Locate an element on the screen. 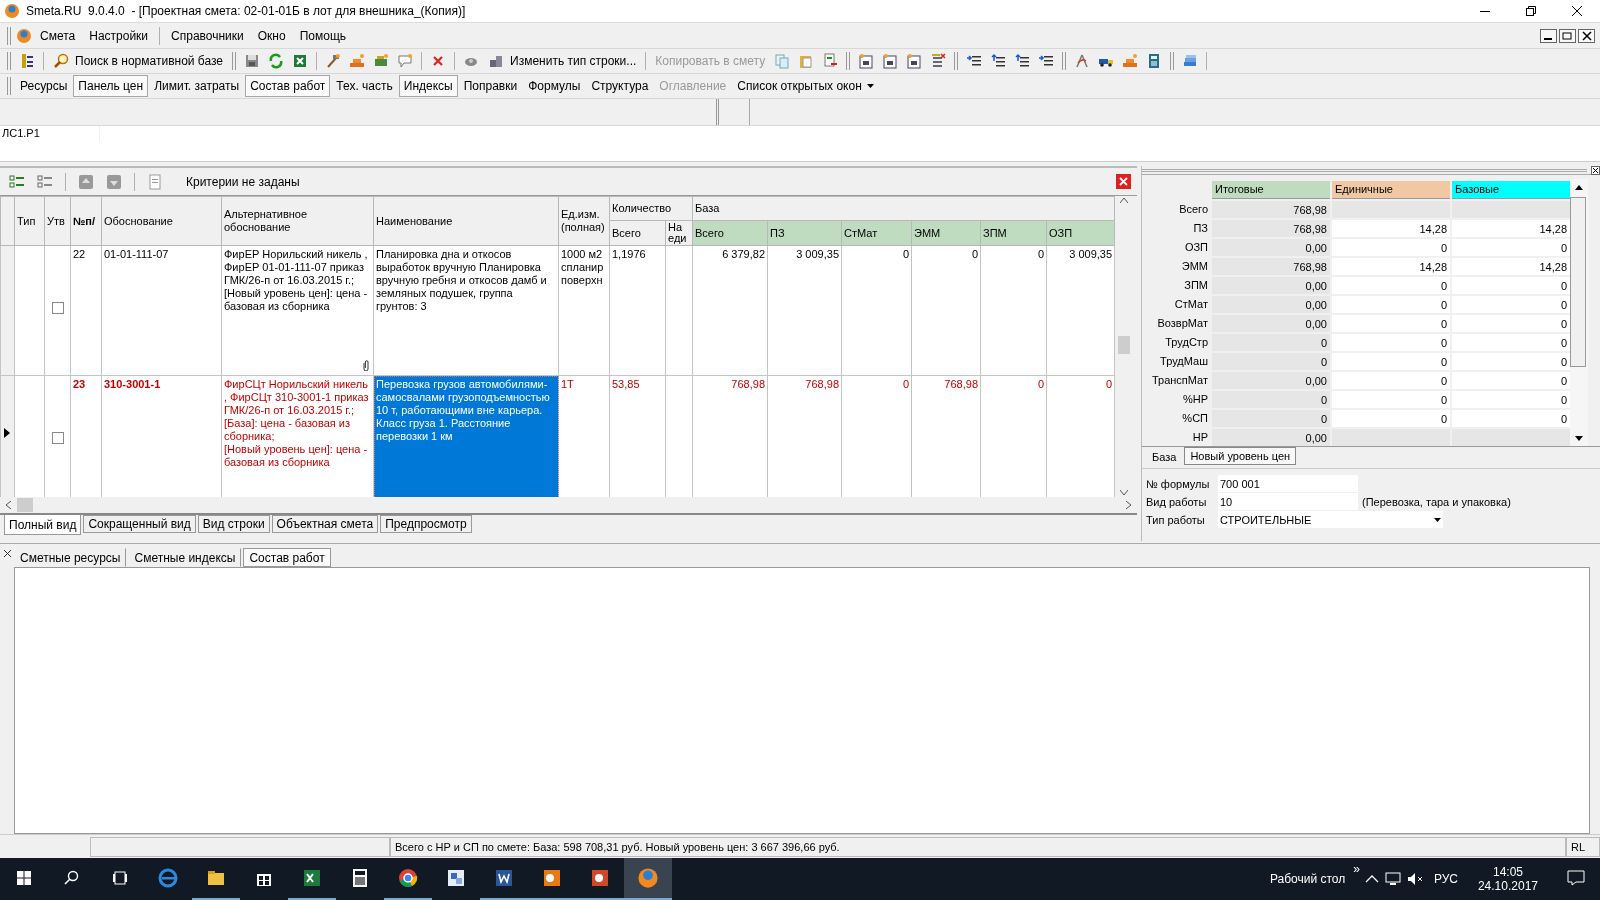  menu-item: Помощь is located at coordinates (323, 35).